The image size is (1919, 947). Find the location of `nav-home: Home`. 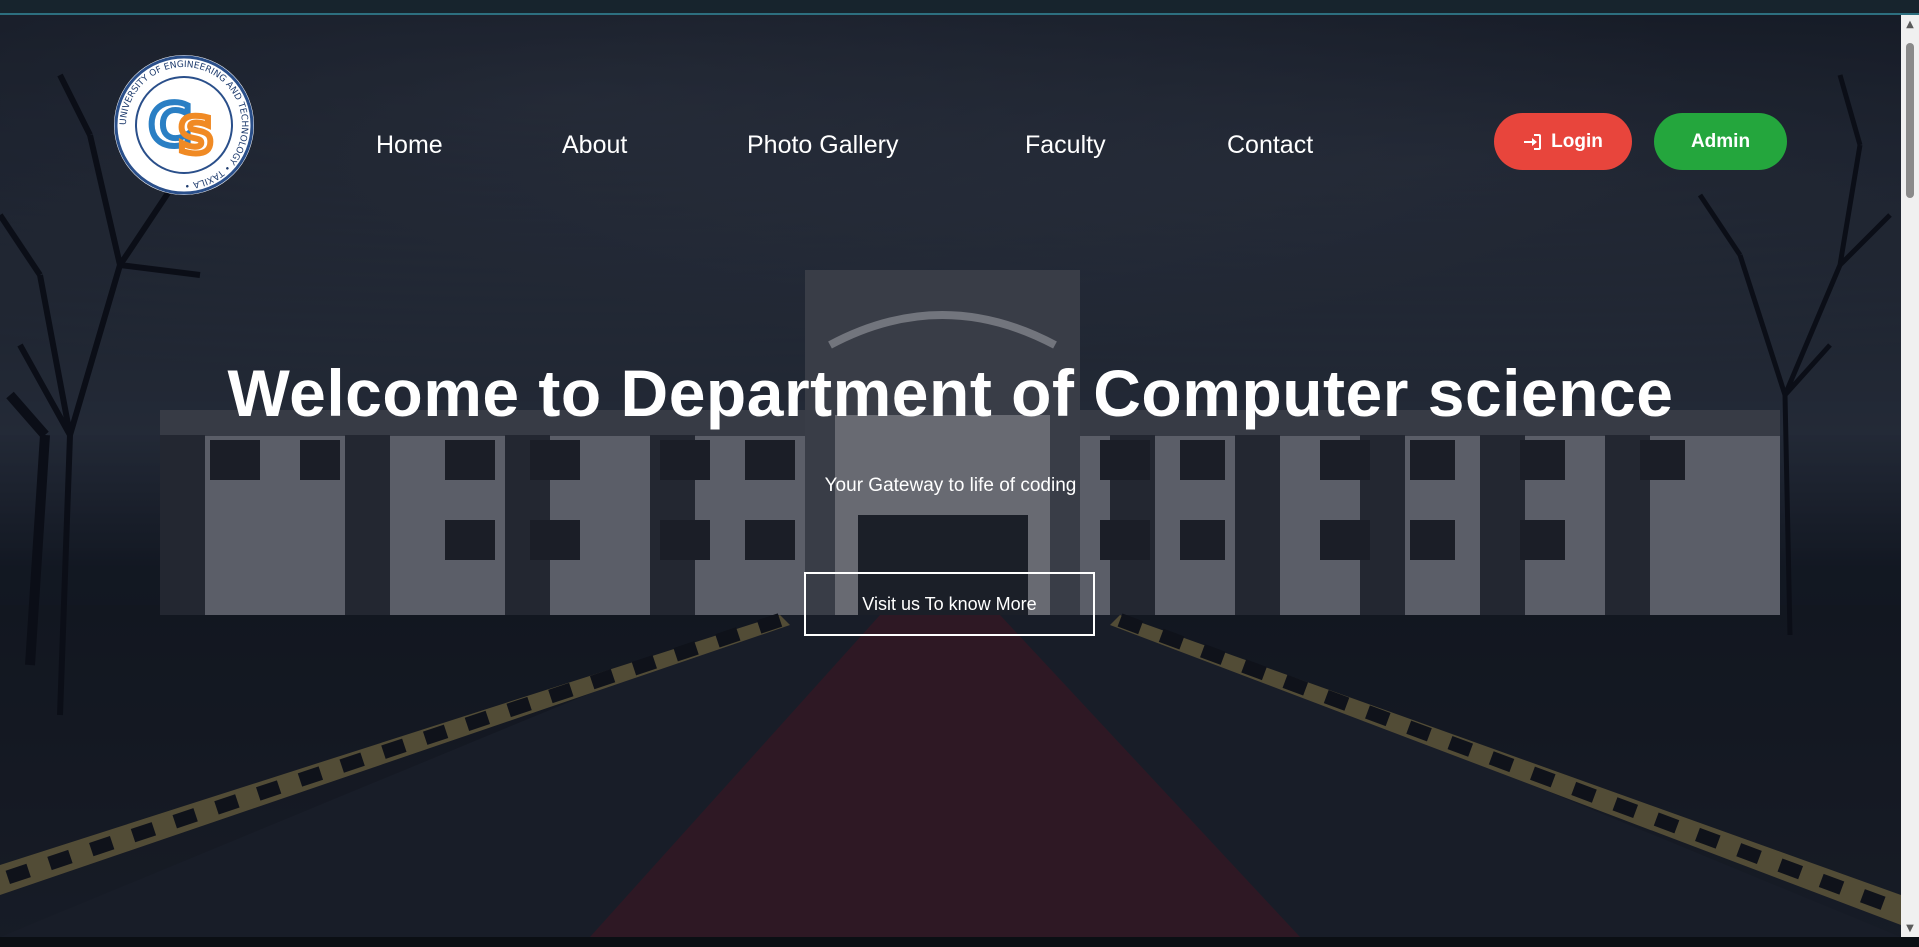

nav-home: Home is located at coordinates (409, 145).